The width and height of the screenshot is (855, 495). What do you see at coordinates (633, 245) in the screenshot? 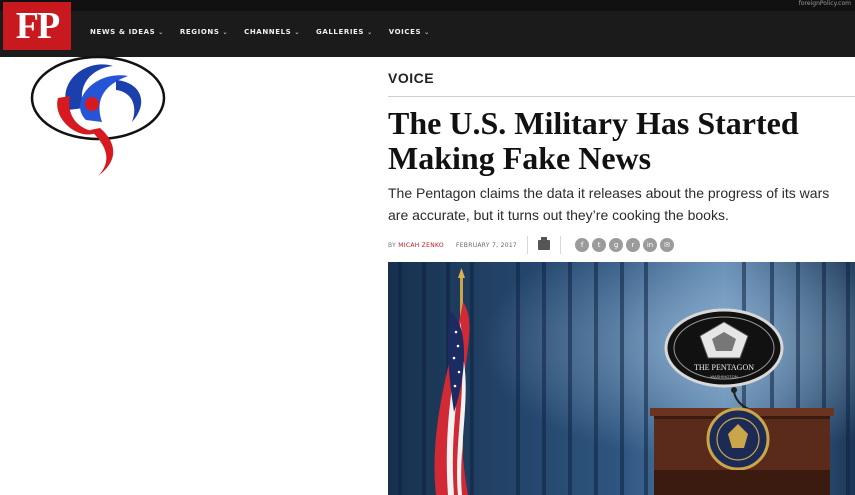
I see `reddit-icon: r` at bounding box center [633, 245].